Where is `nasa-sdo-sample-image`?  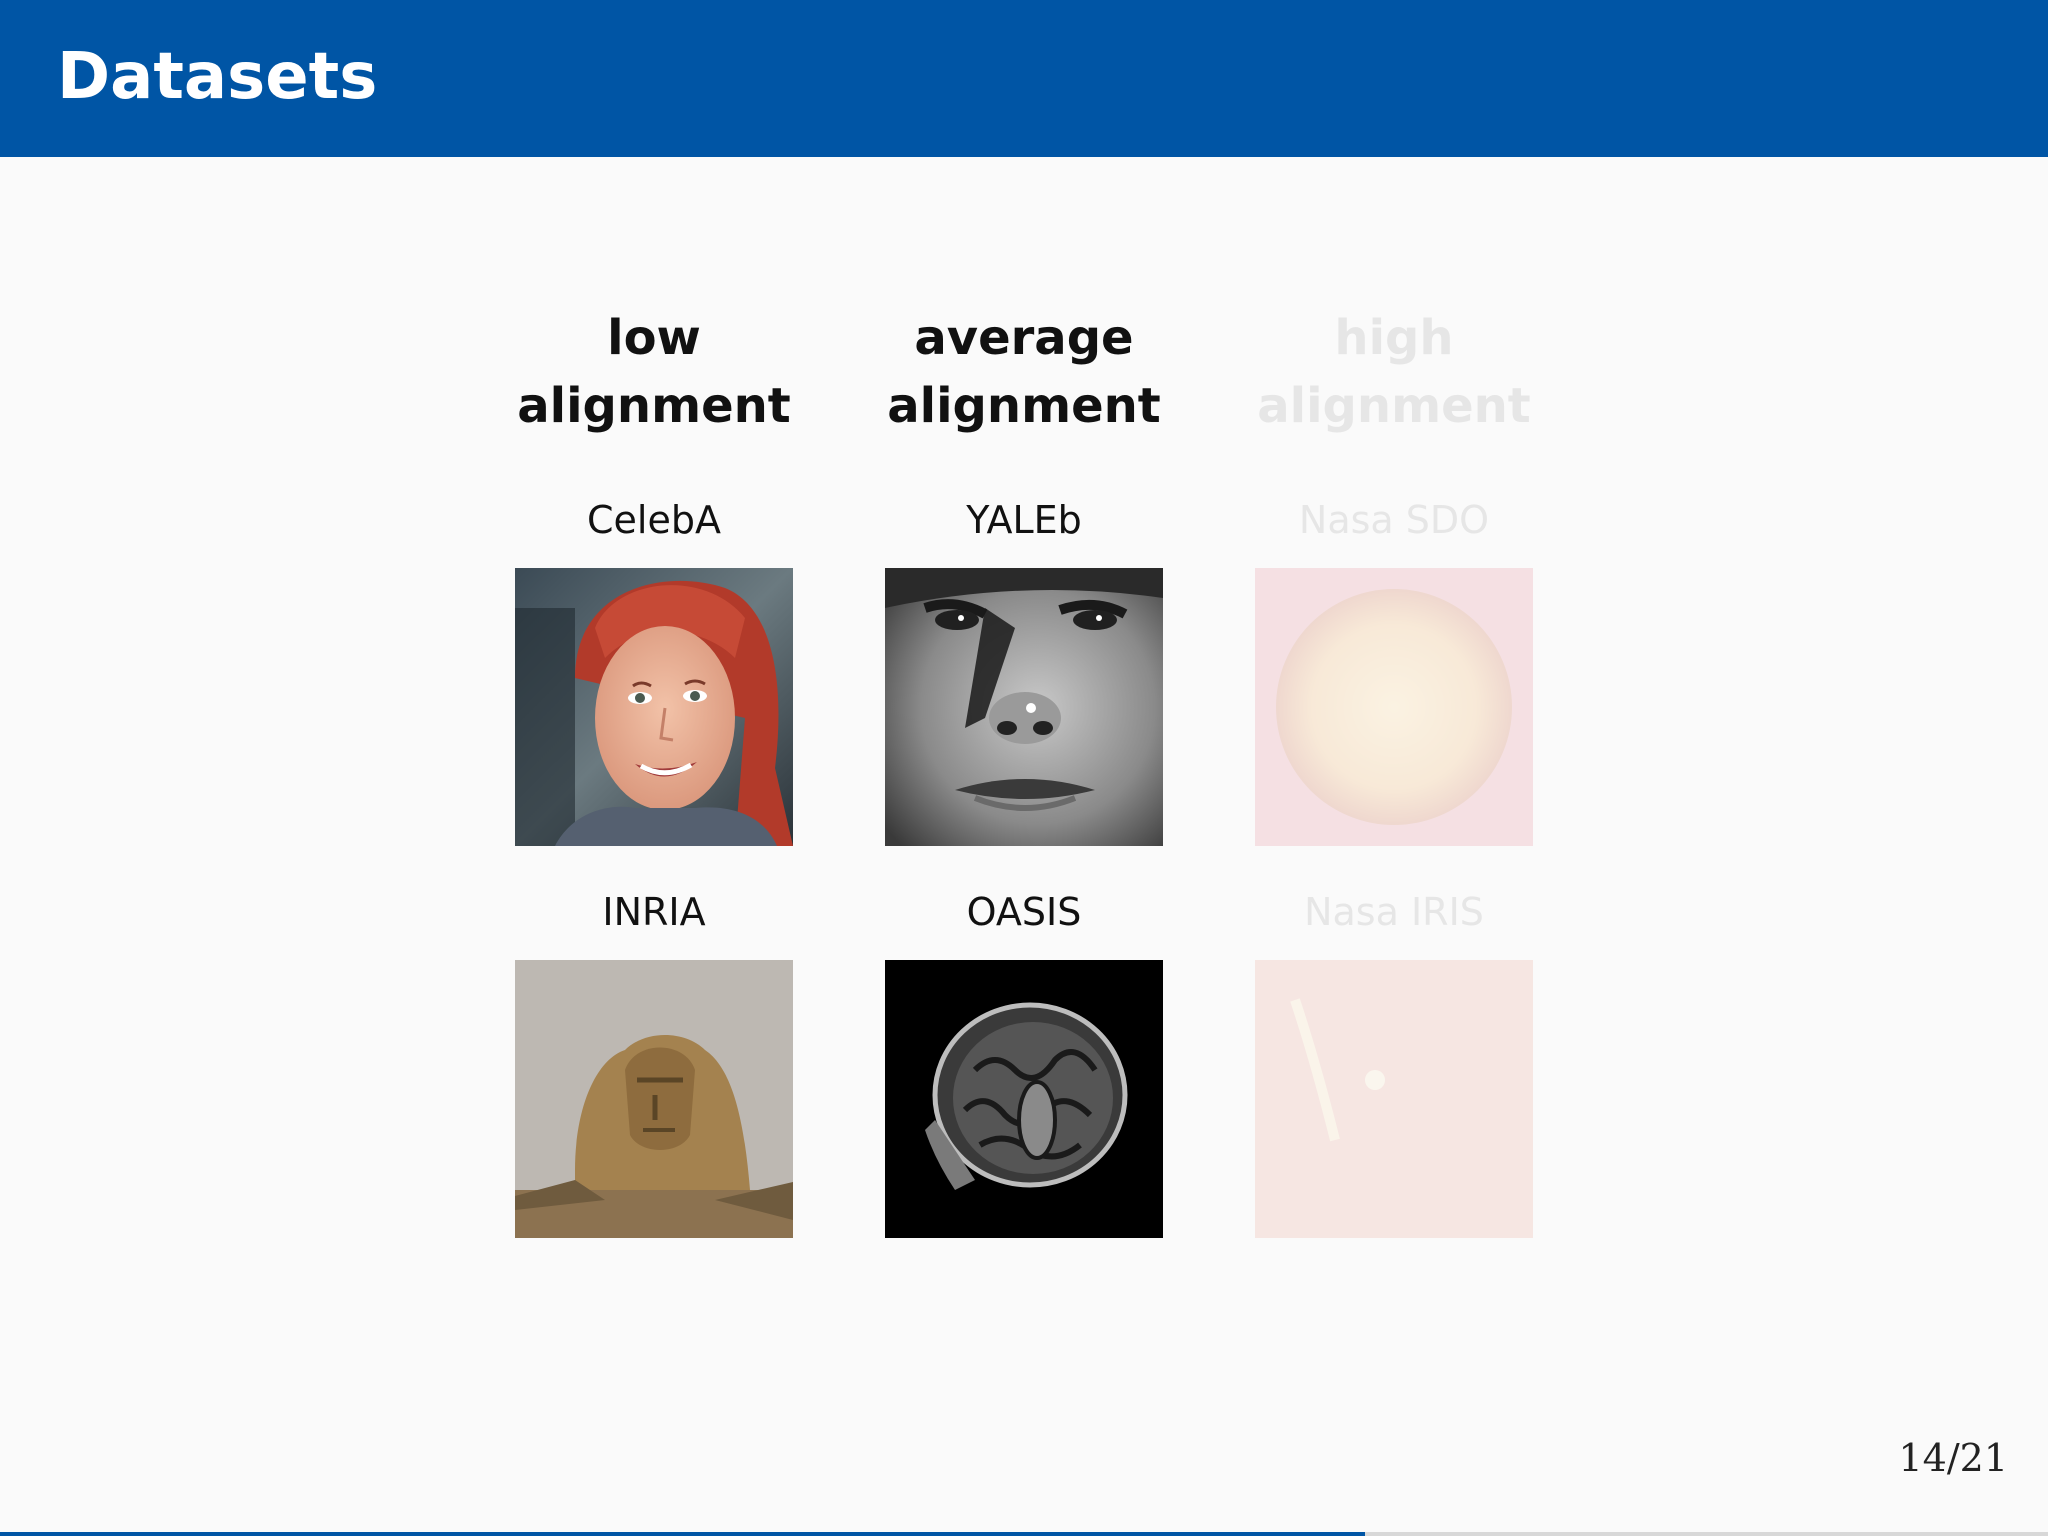
nasa-sdo-sample-image is located at coordinates (1394, 707).